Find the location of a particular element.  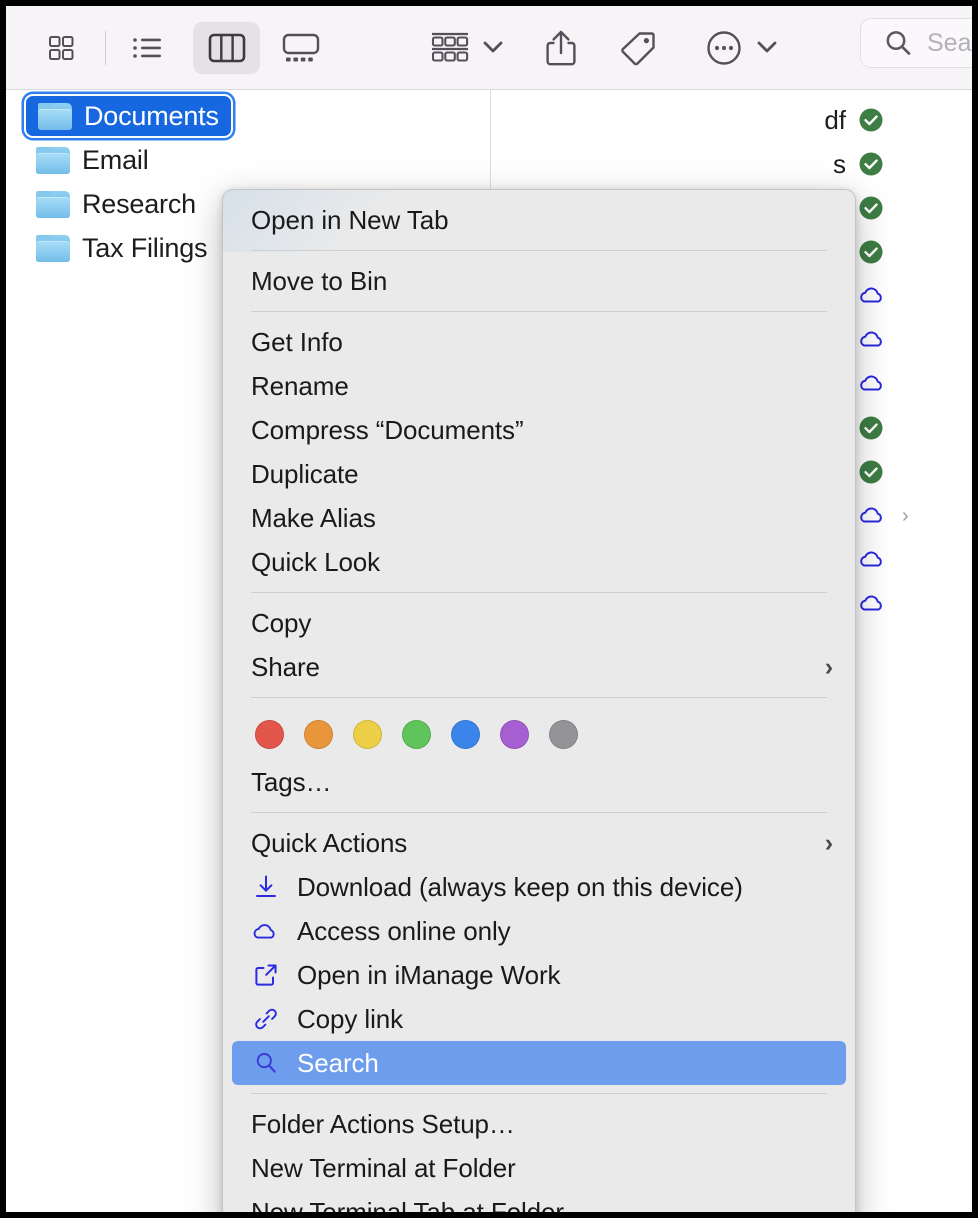

file-name: df is located at coordinates (835, 119).